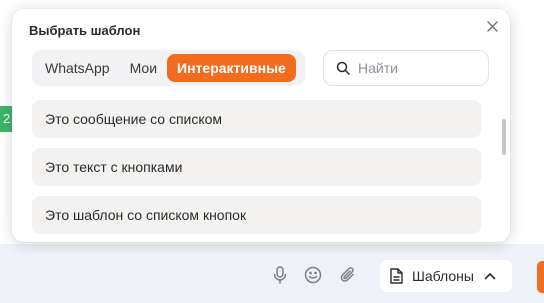  I want to click on tab-mine: Мои, so click(143, 68).